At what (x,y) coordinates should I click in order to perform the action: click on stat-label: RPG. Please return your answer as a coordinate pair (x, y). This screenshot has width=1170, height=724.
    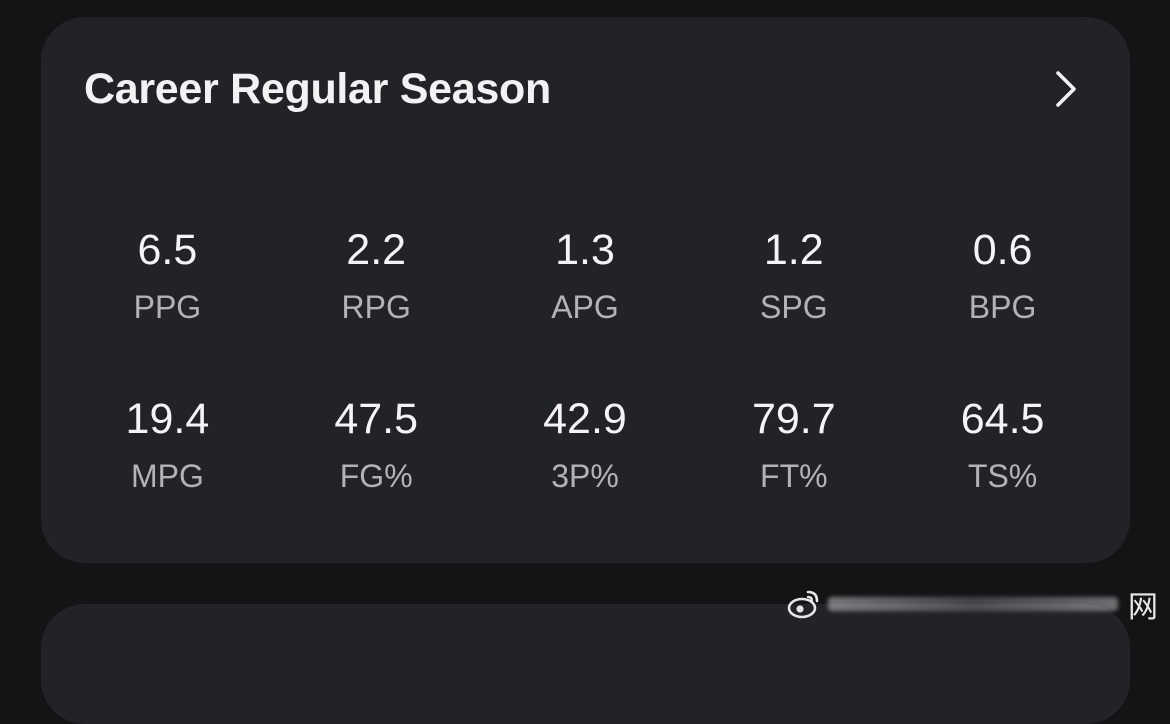
    Looking at the image, I should click on (376, 307).